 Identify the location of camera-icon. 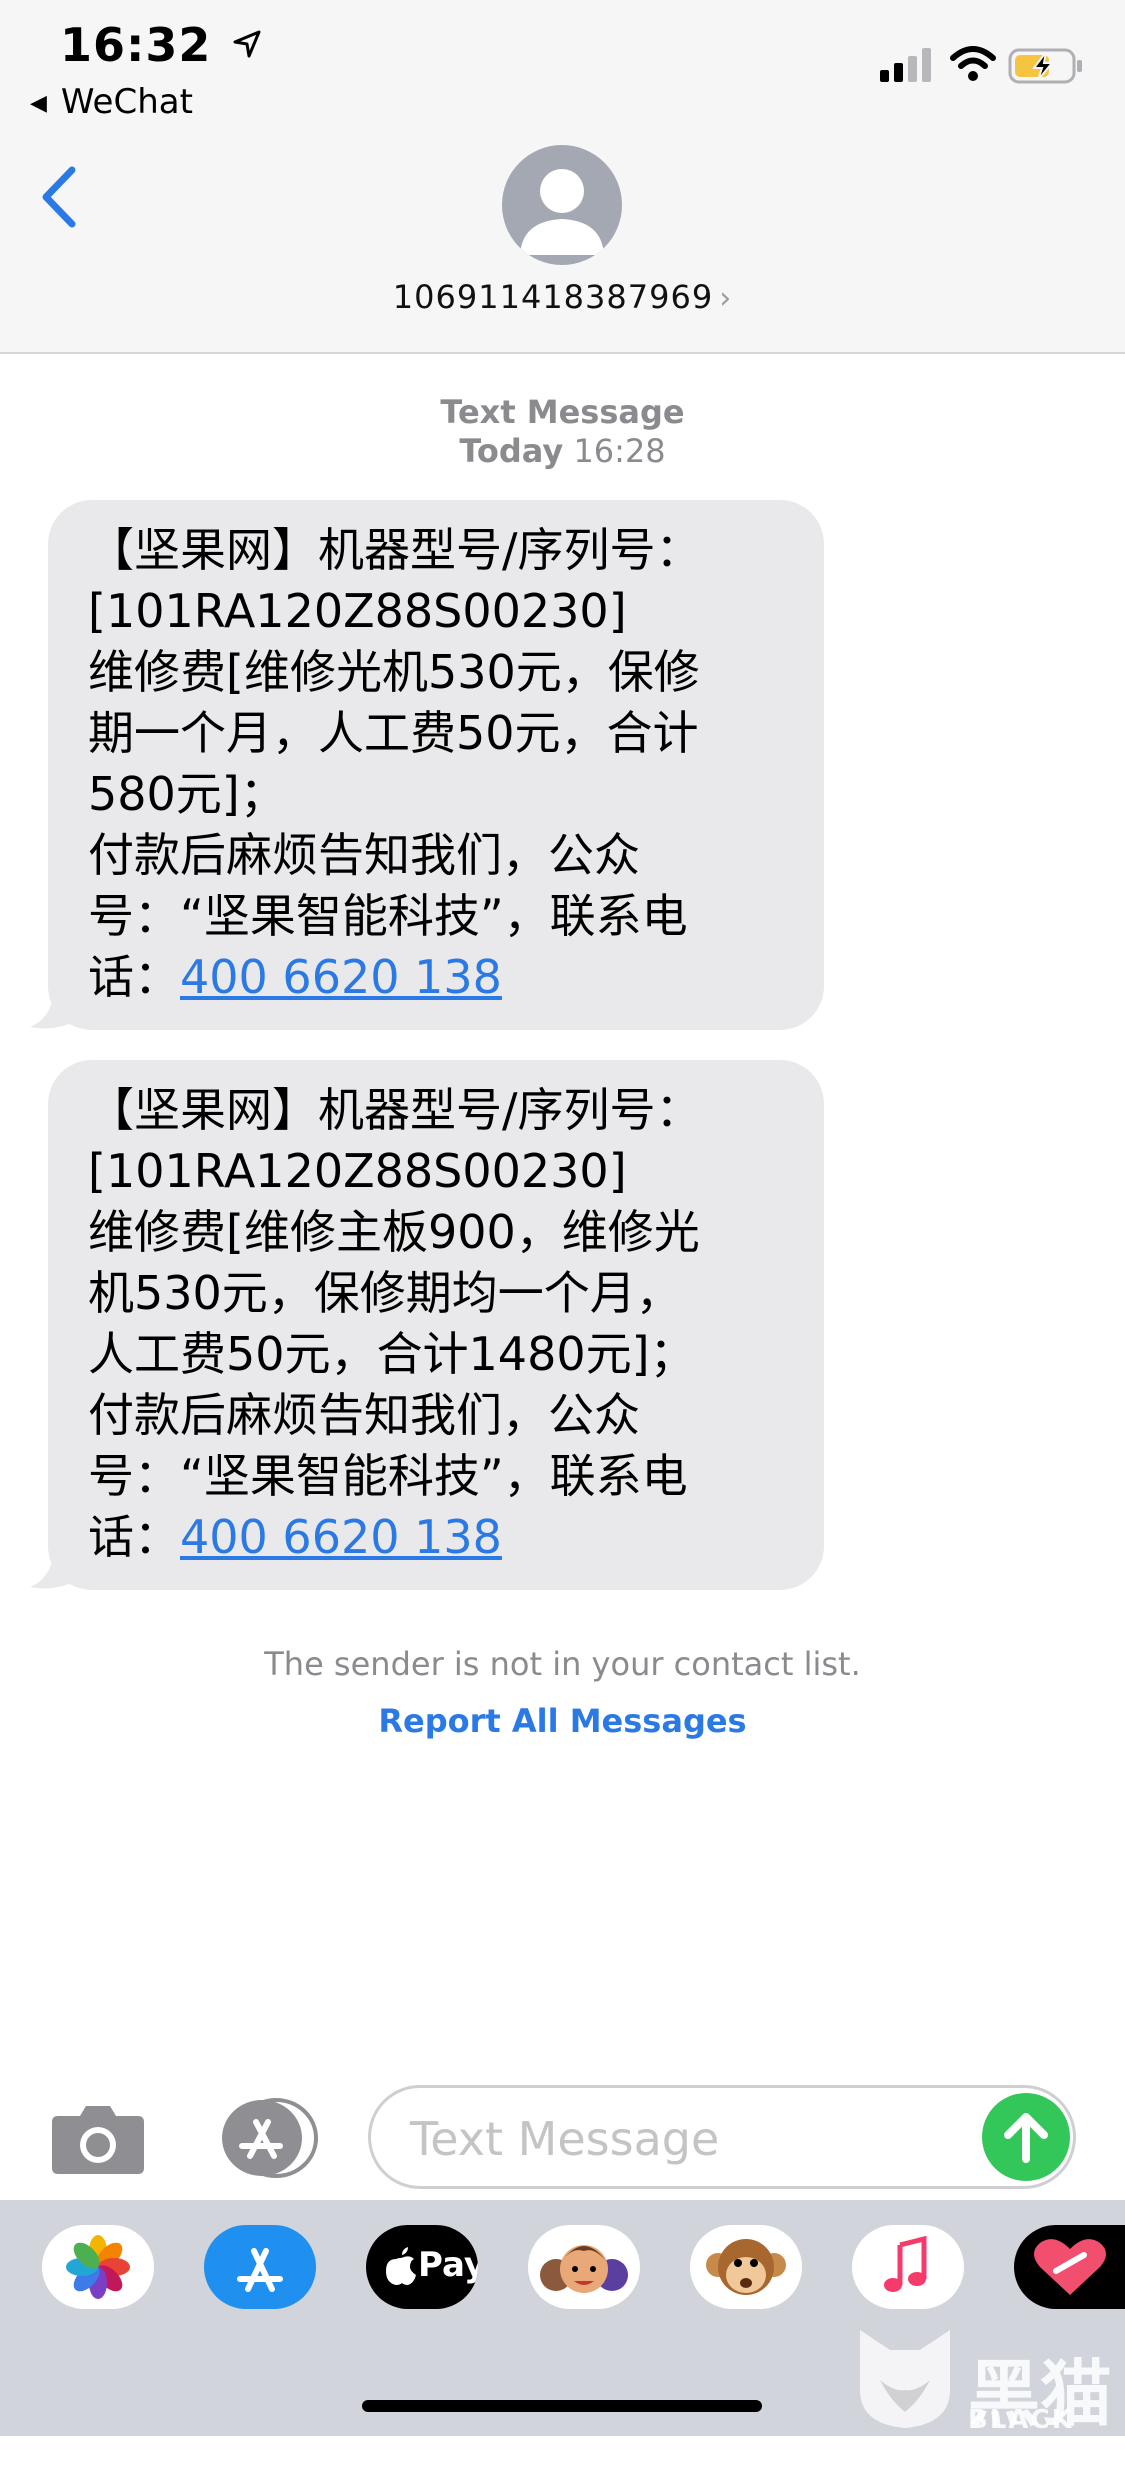
(98, 2138).